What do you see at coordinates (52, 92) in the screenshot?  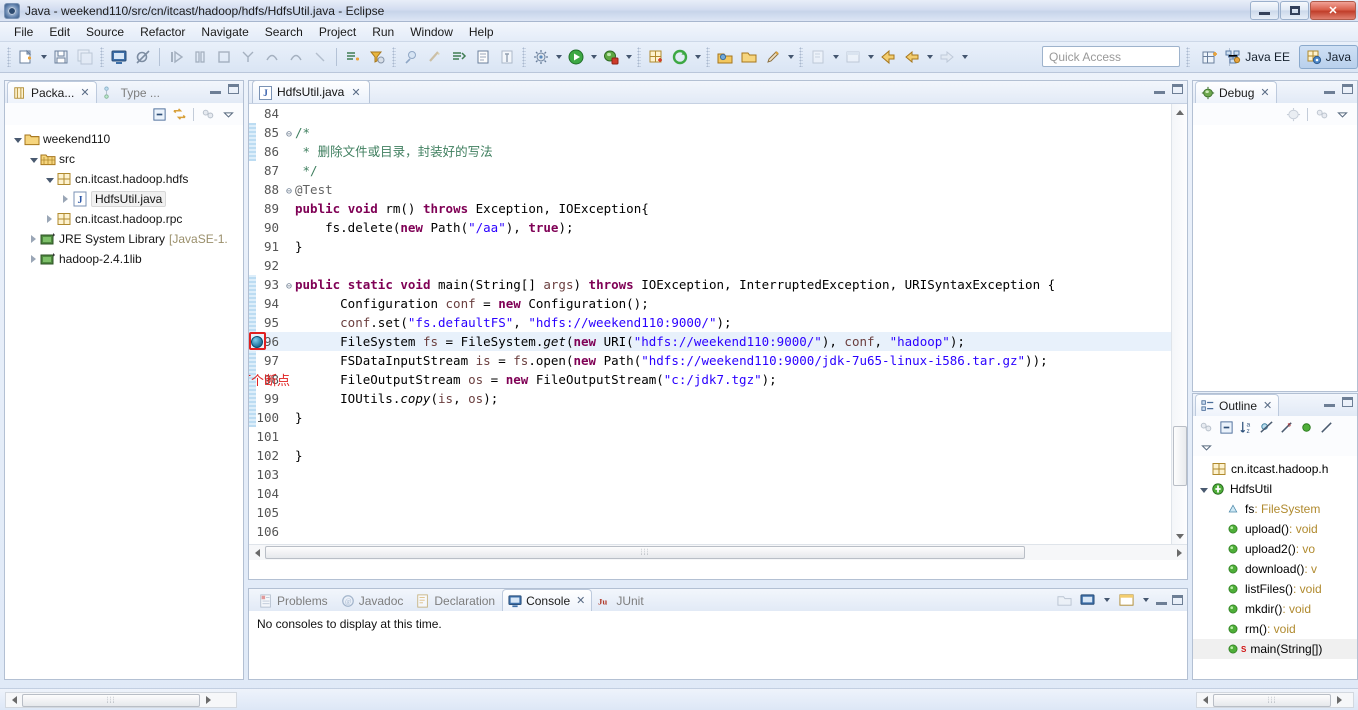 I see `tab-package-explorer: Packa... ✕` at bounding box center [52, 92].